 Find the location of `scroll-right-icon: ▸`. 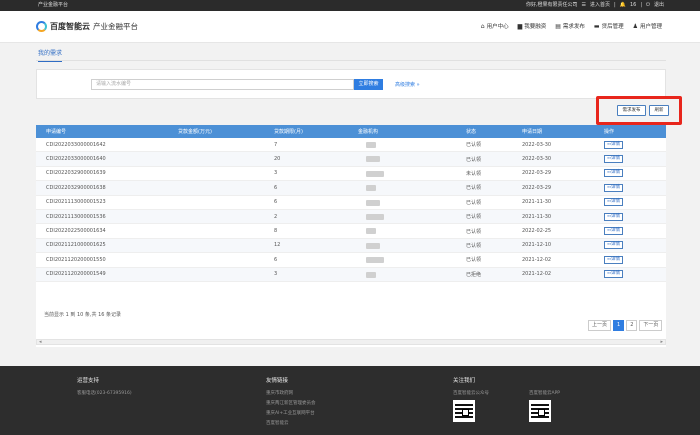

scroll-right-icon: ▸ is located at coordinates (661, 342).